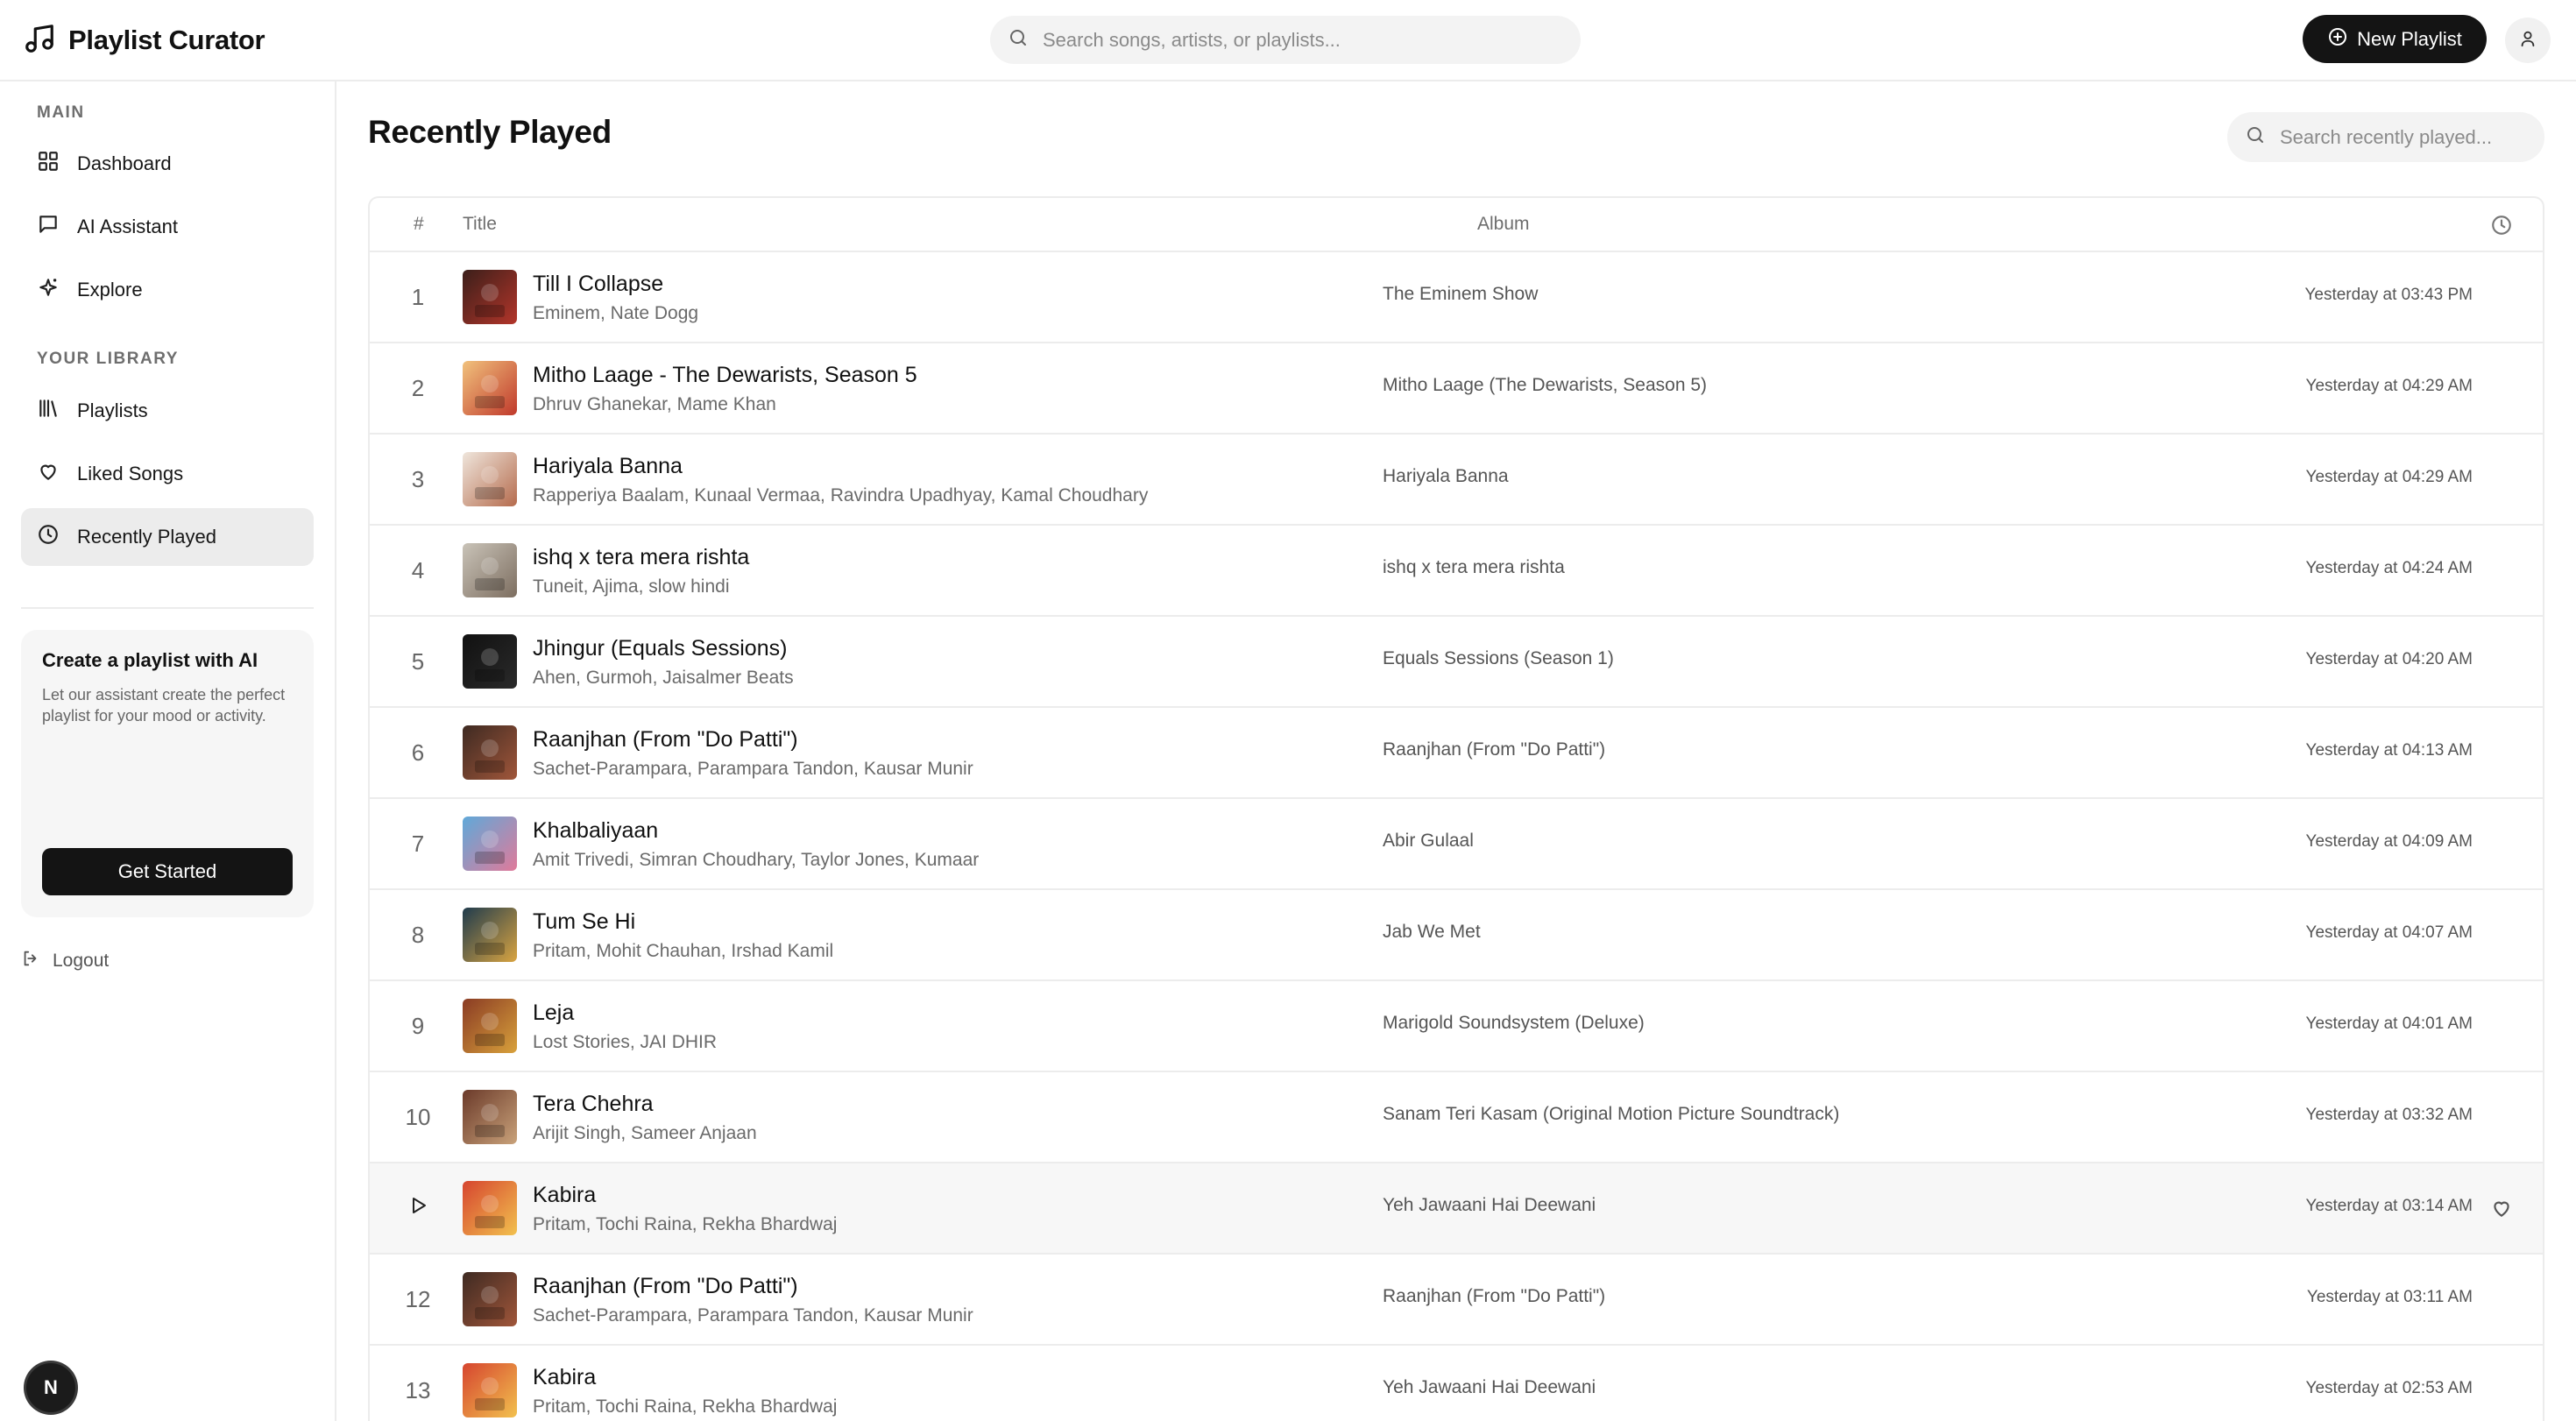 The height and width of the screenshot is (1421, 2576). Describe the element at coordinates (2389, 750) in the screenshot. I see `played-at: Yesterday at 04:13 AM` at that location.